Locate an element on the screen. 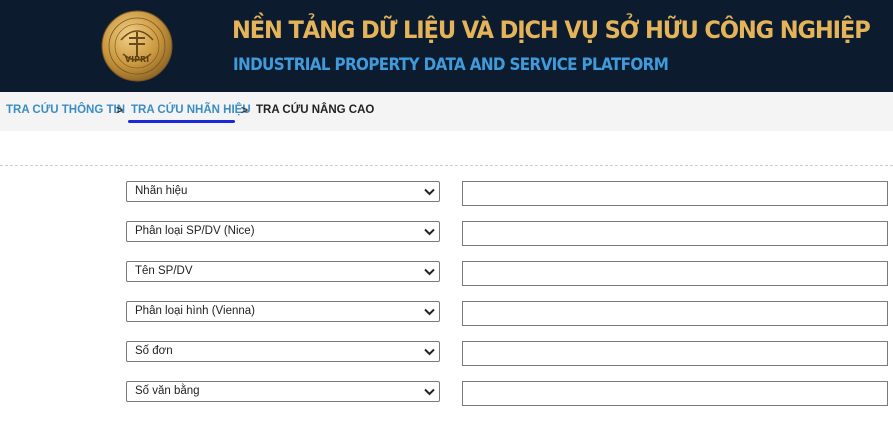  breadcrumb-item-tra-cuu-thong-tin: TRA CỨU THÔNG TIN is located at coordinates (65, 110).